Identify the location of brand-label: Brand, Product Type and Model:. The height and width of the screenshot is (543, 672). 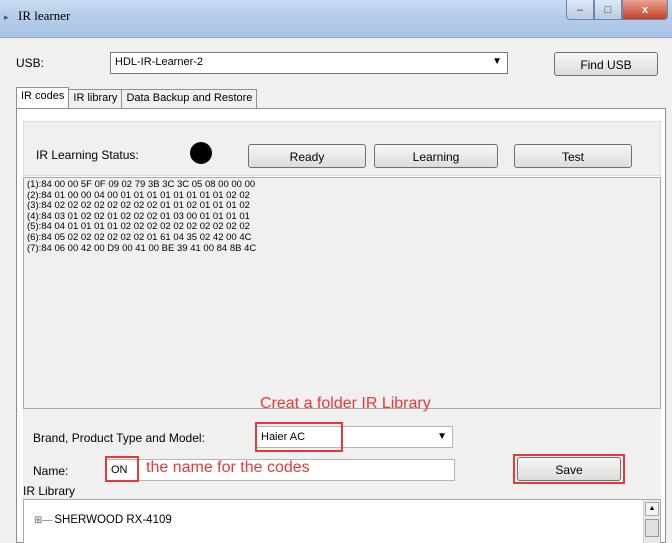
(119, 438).